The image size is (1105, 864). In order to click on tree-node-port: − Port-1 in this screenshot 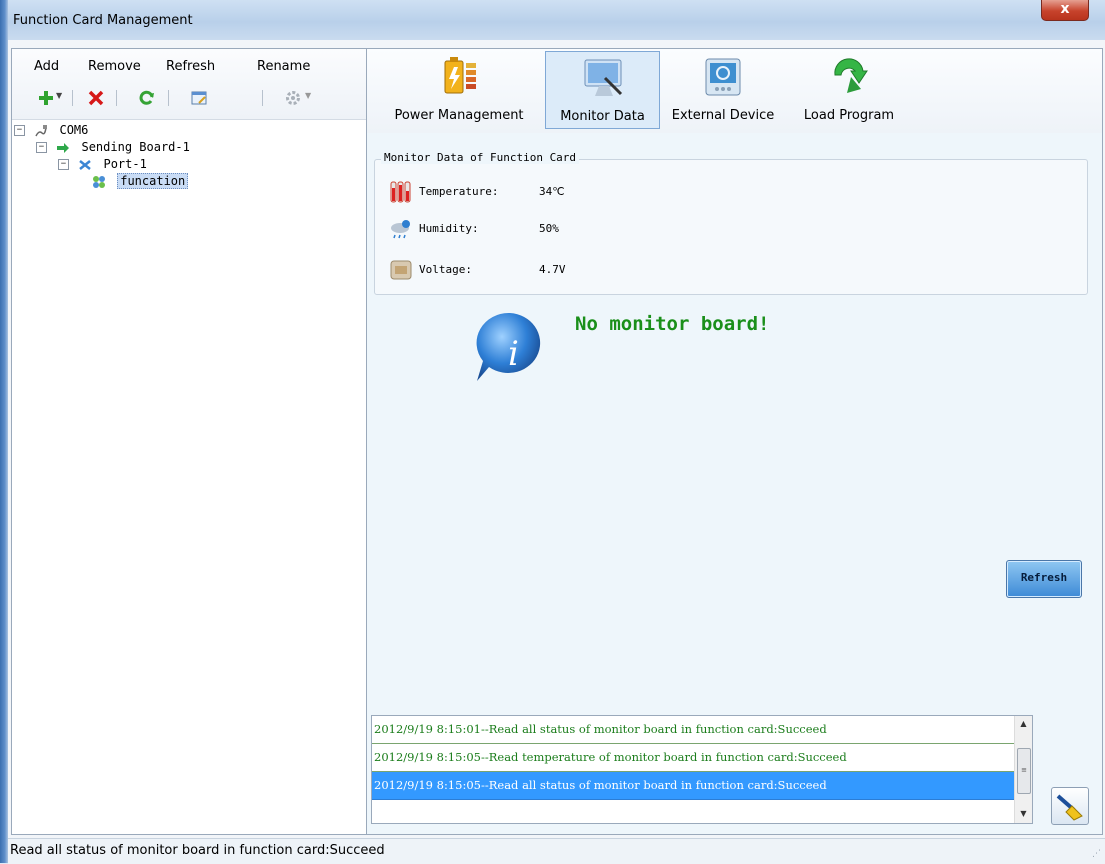, I will do `click(102, 164)`.